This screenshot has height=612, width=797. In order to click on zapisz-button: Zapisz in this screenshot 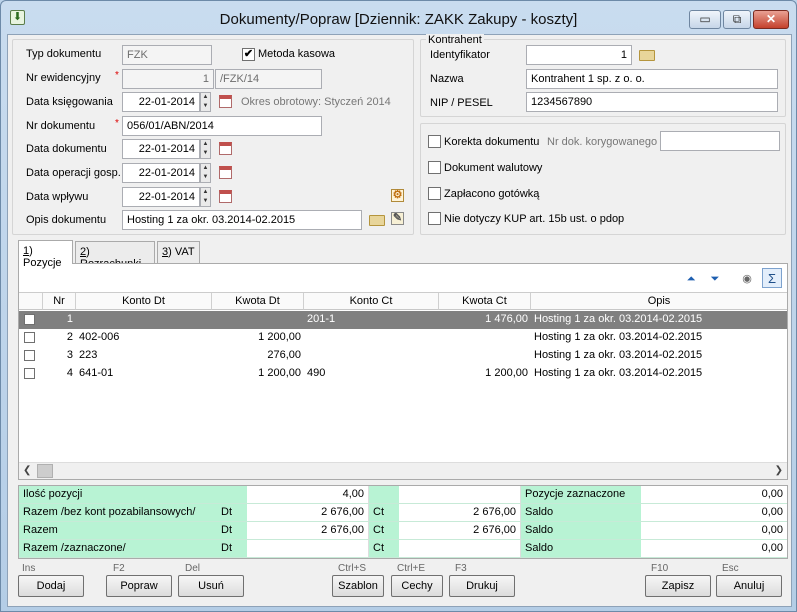, I will do `click(678, 586)`.